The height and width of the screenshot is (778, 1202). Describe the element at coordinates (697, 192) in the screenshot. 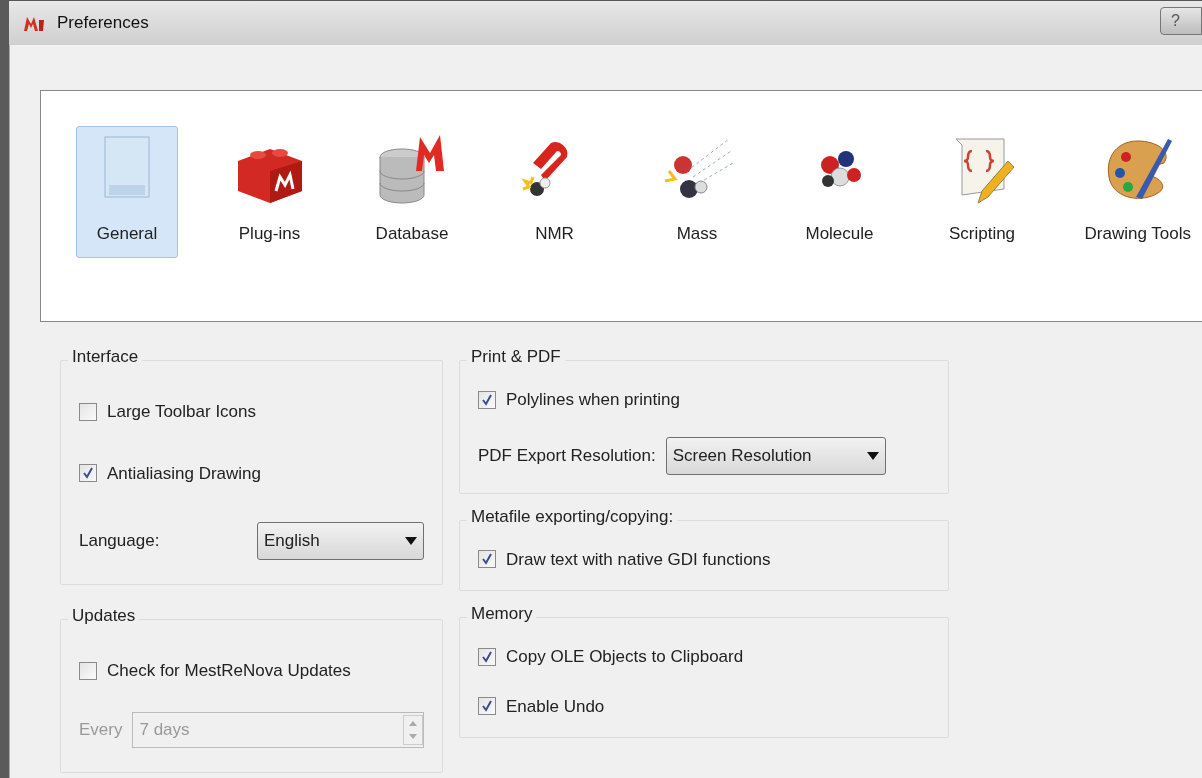

I see `category-tab: Mass` at that location.